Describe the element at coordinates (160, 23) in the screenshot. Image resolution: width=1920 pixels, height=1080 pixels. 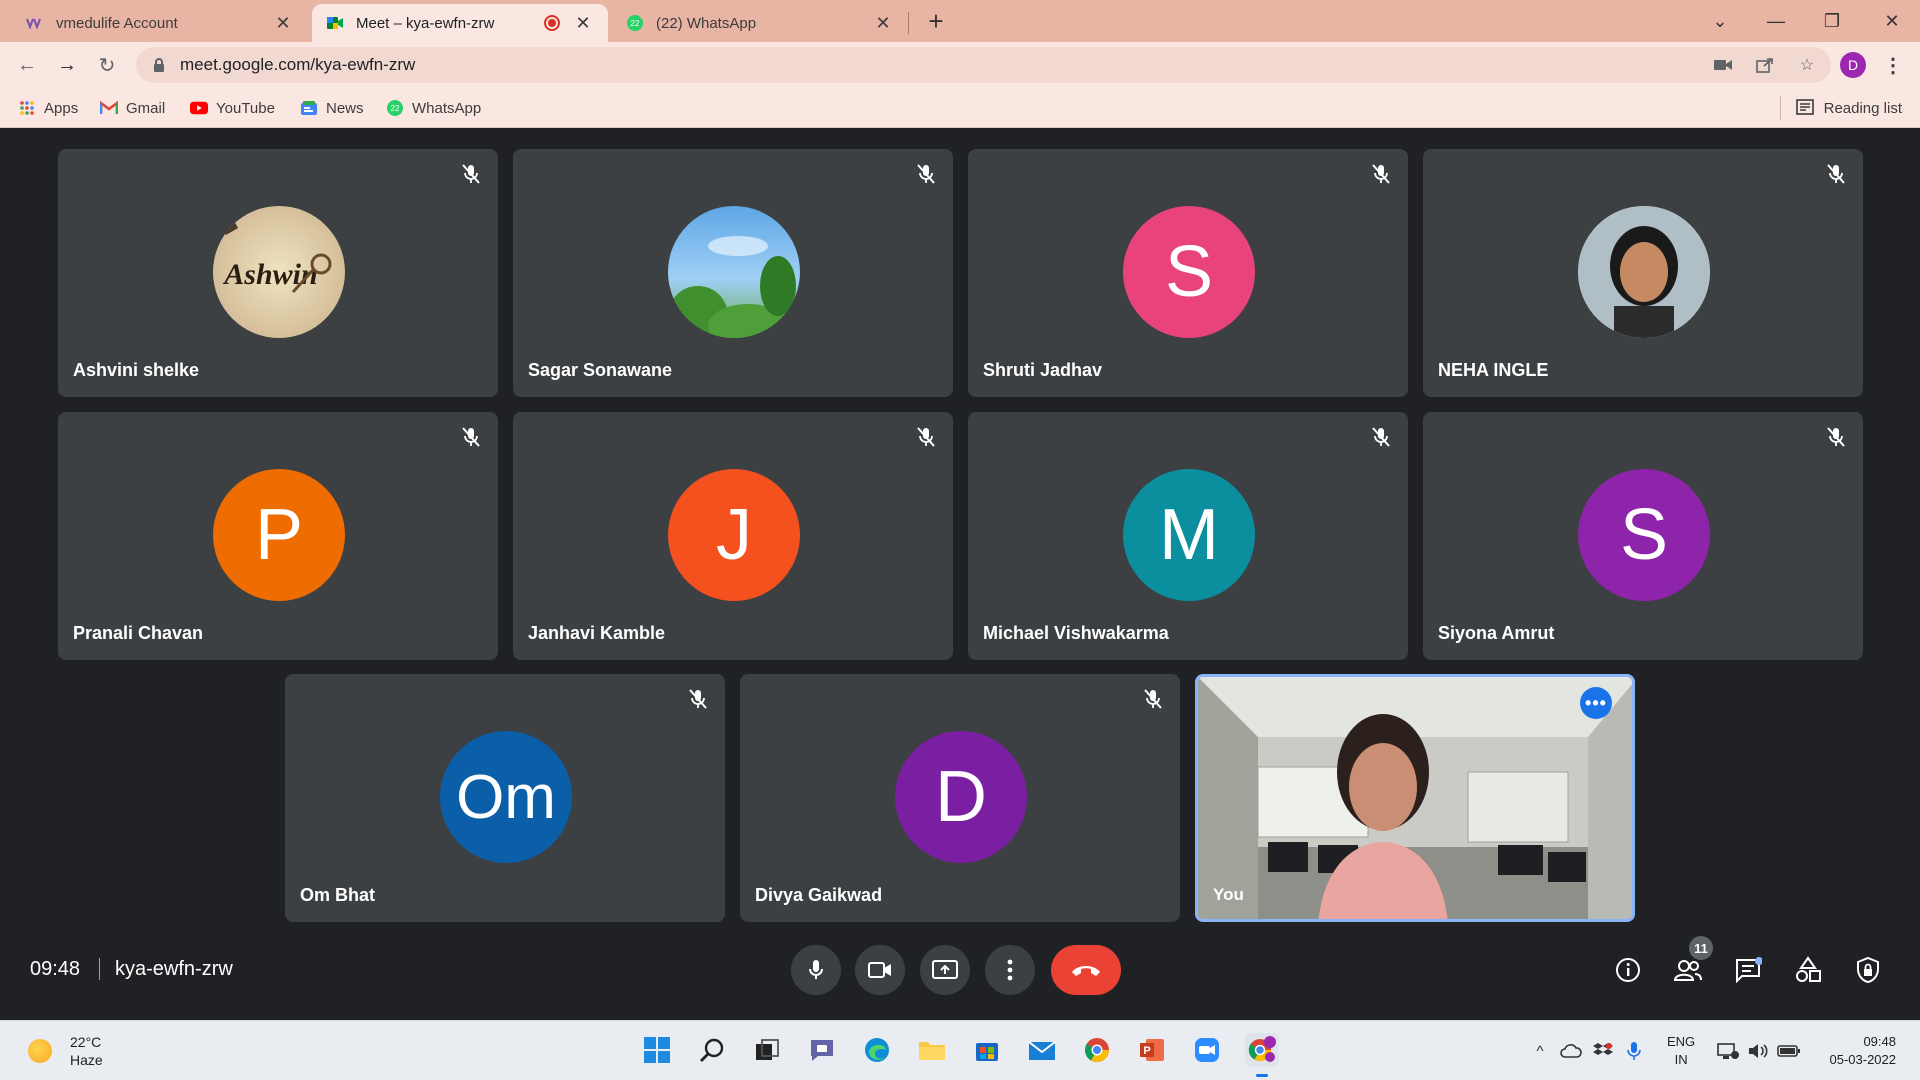
I see `tab-vmedulife: vmedulife Account ✕` at that location.